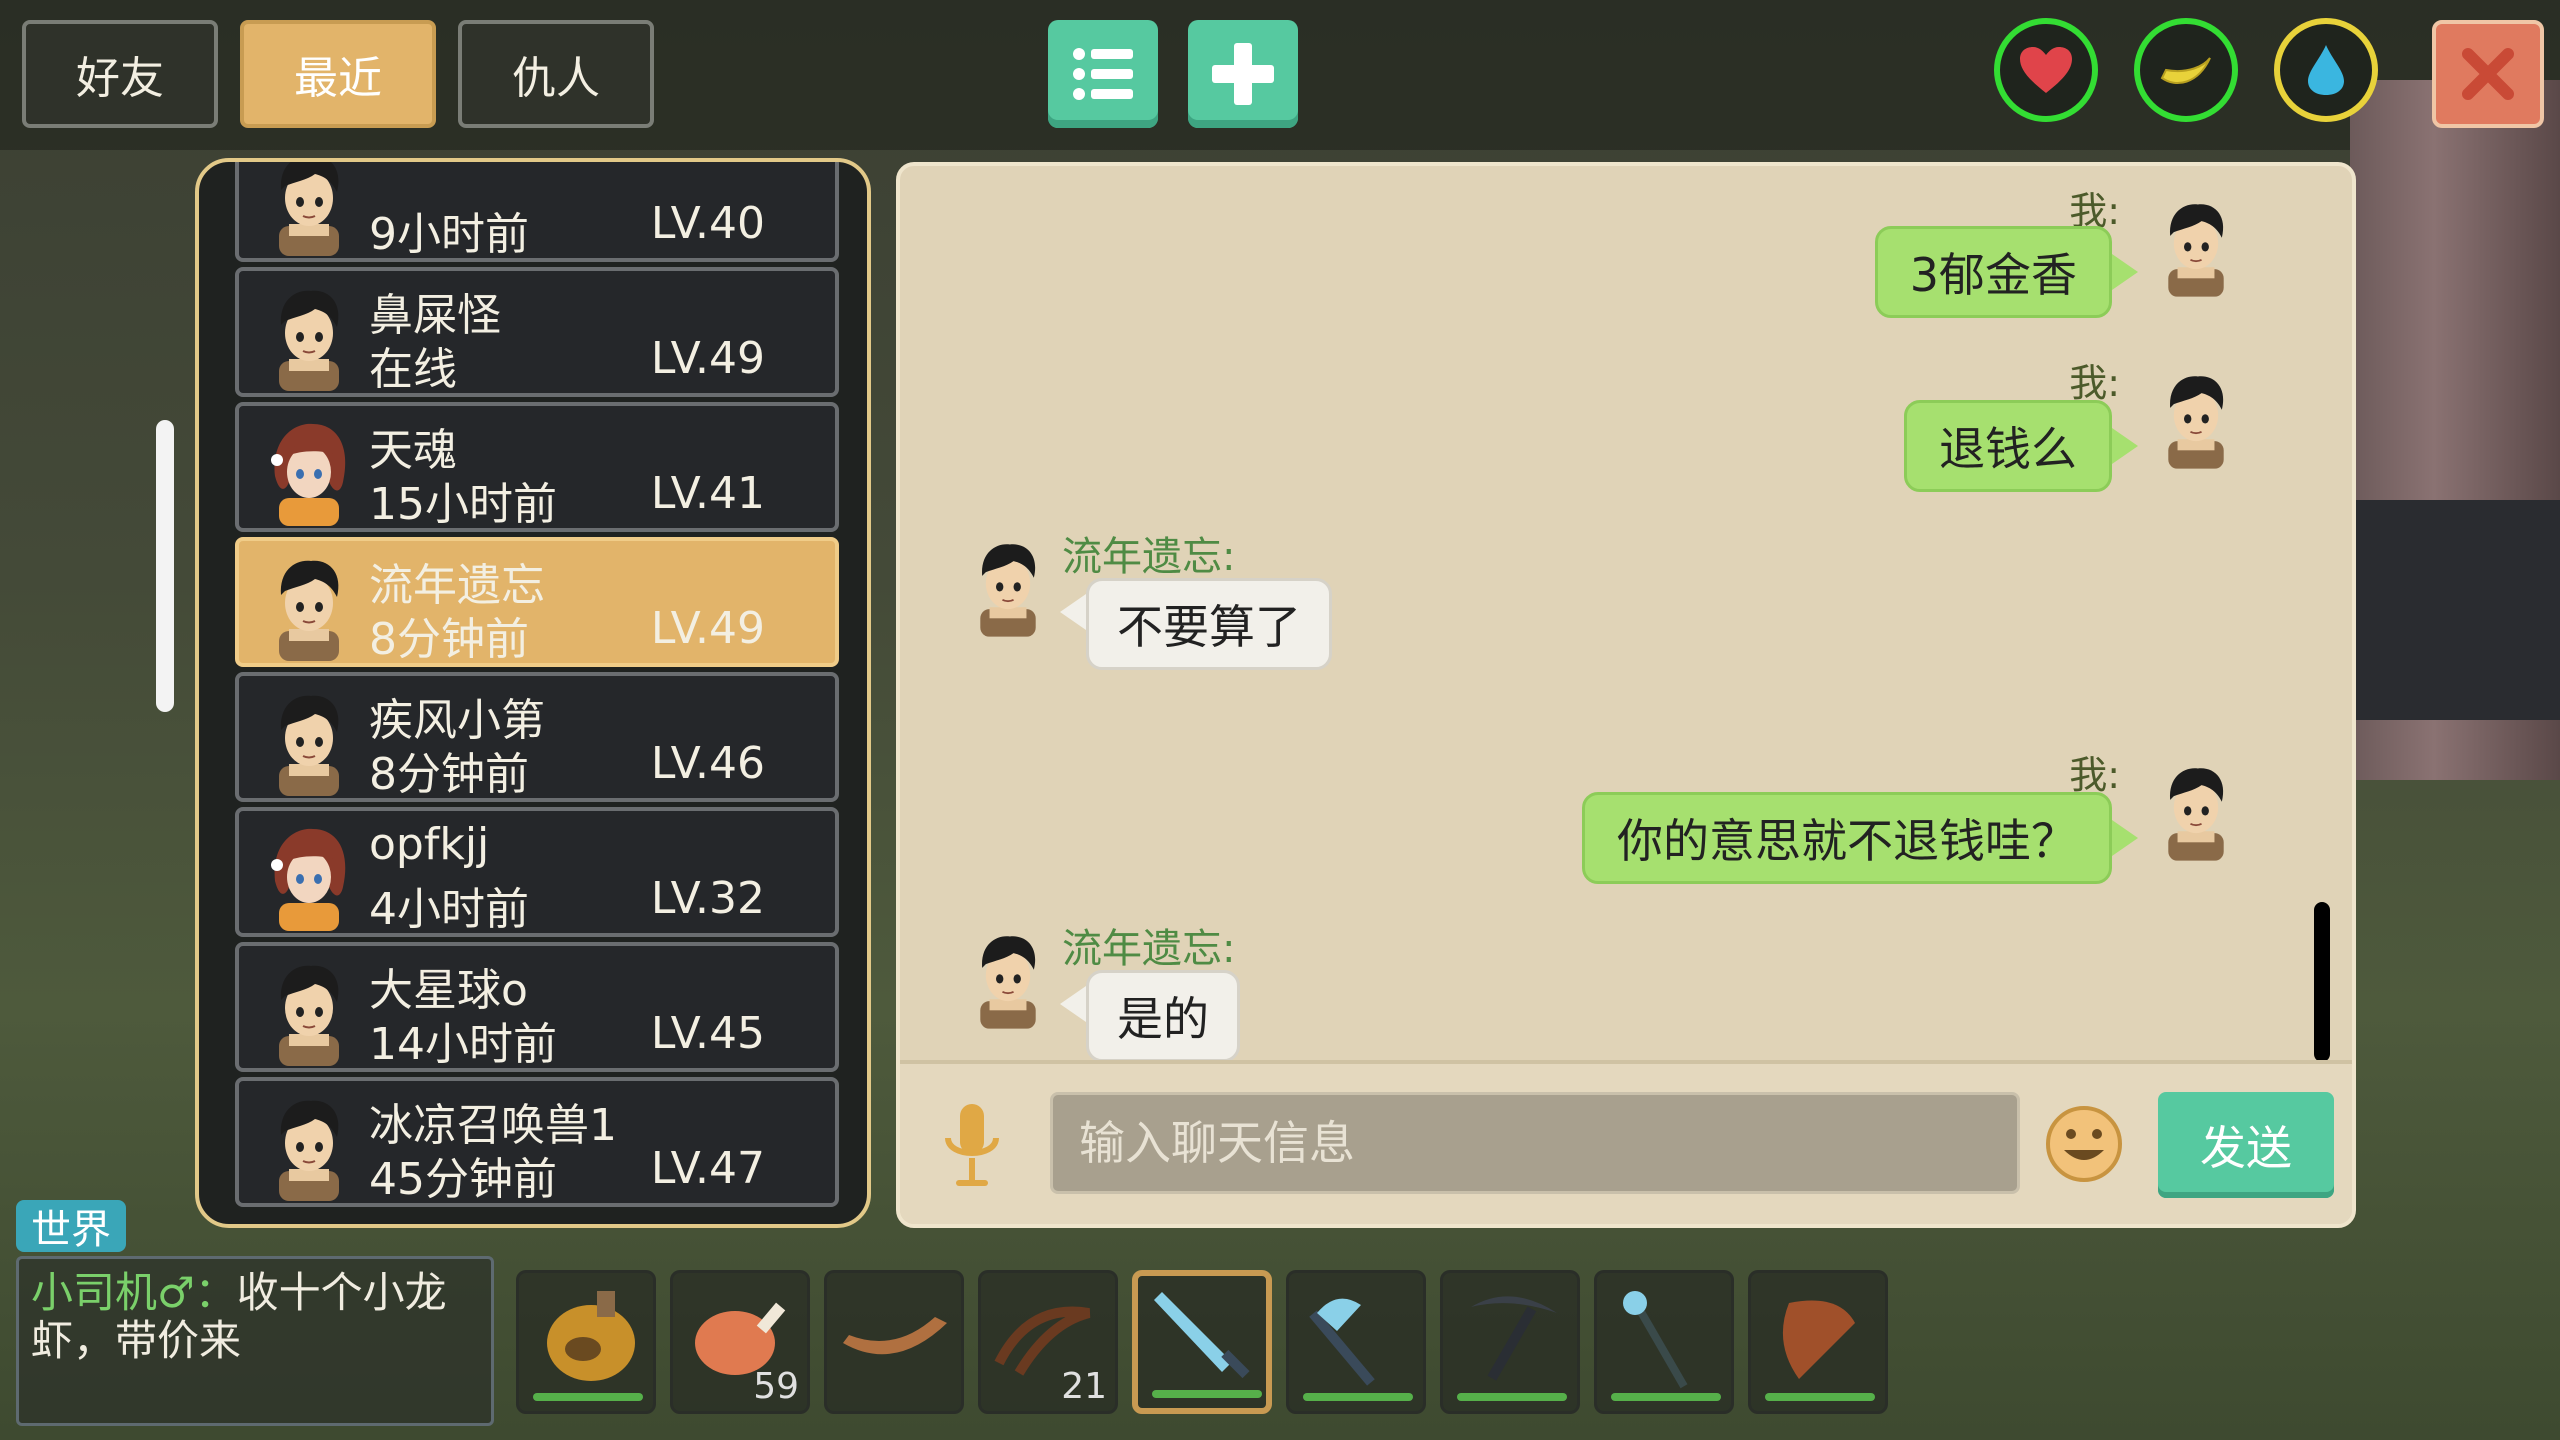 This screenshot has width=2560, height=1440. What do you see at coordinates (1514, 1338) in the screenshot?
I see `pickaxe-icon` at bounding box center [1514, 1338].